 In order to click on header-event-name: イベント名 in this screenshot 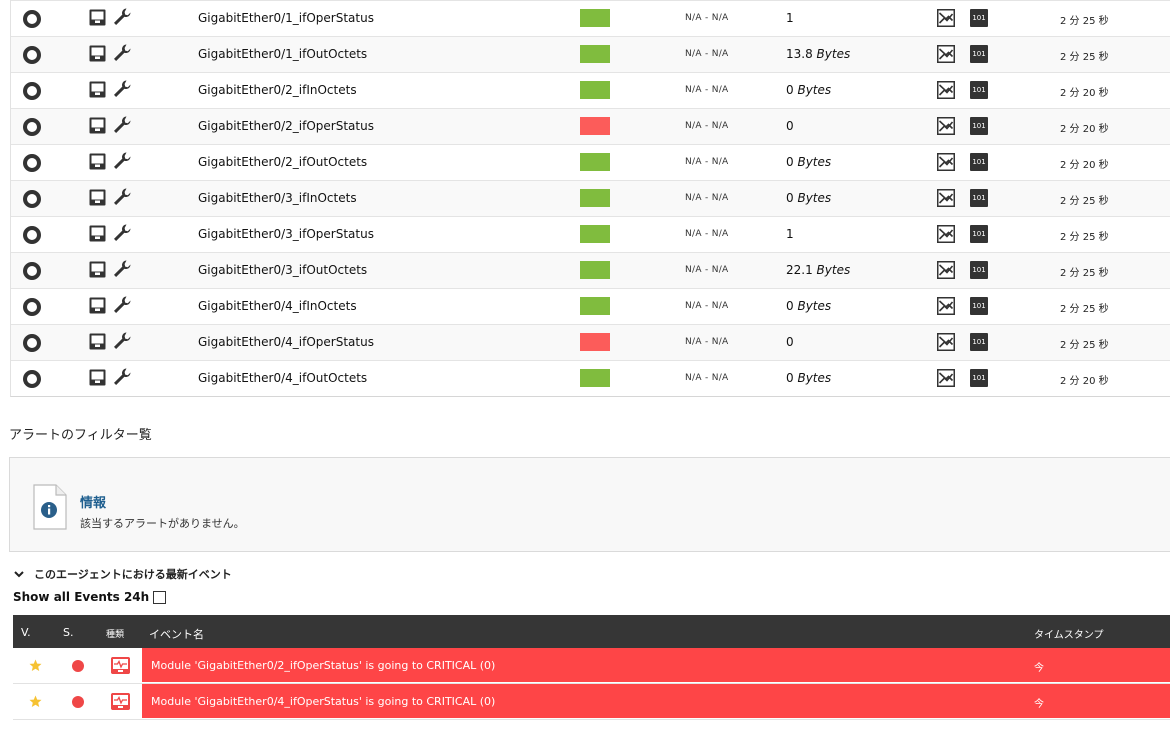, I will do `click(176, 634)`.